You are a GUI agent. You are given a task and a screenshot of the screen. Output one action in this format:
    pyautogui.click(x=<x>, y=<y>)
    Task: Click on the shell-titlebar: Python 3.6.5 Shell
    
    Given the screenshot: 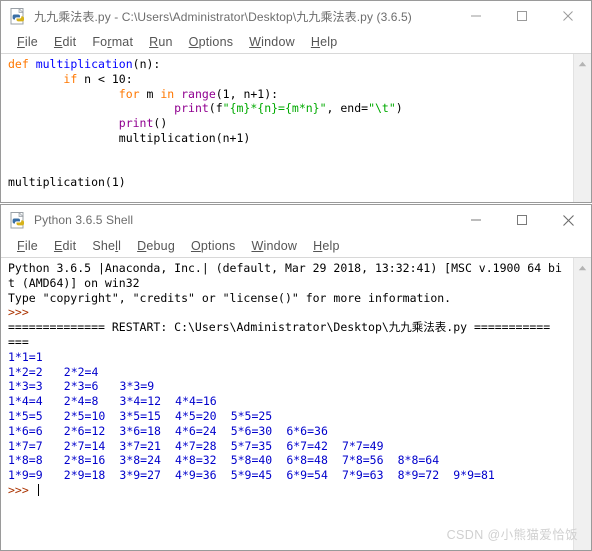 What is the action you would take?
    pyautogui.click(x=296, y=220)
    